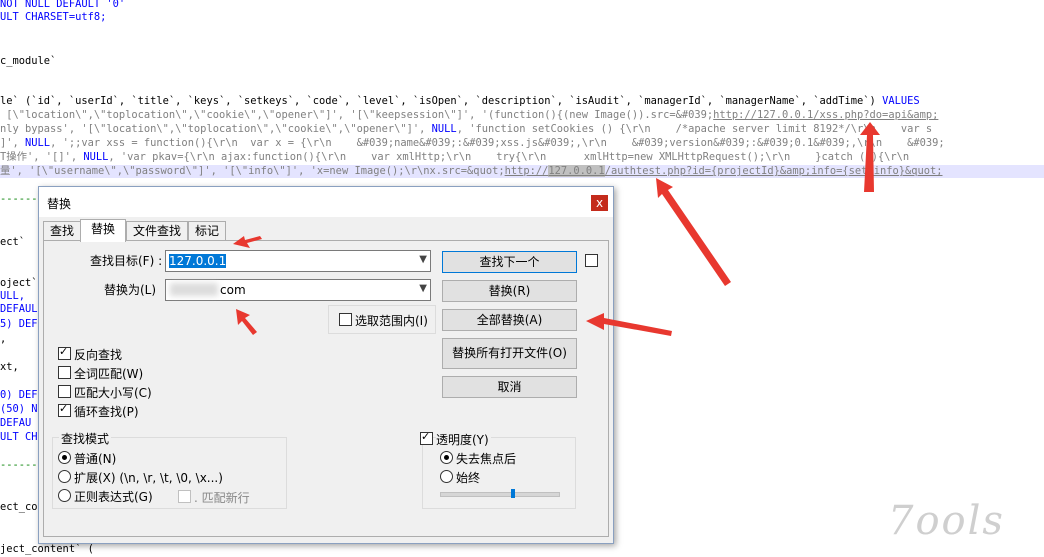 The height and width of the screenshot is (557, 1044). What do you see at coordinates (391, 321) in the screenshot?
I see `in-selection-label: 选取范围内(I)` at bounding box center [391, 321].